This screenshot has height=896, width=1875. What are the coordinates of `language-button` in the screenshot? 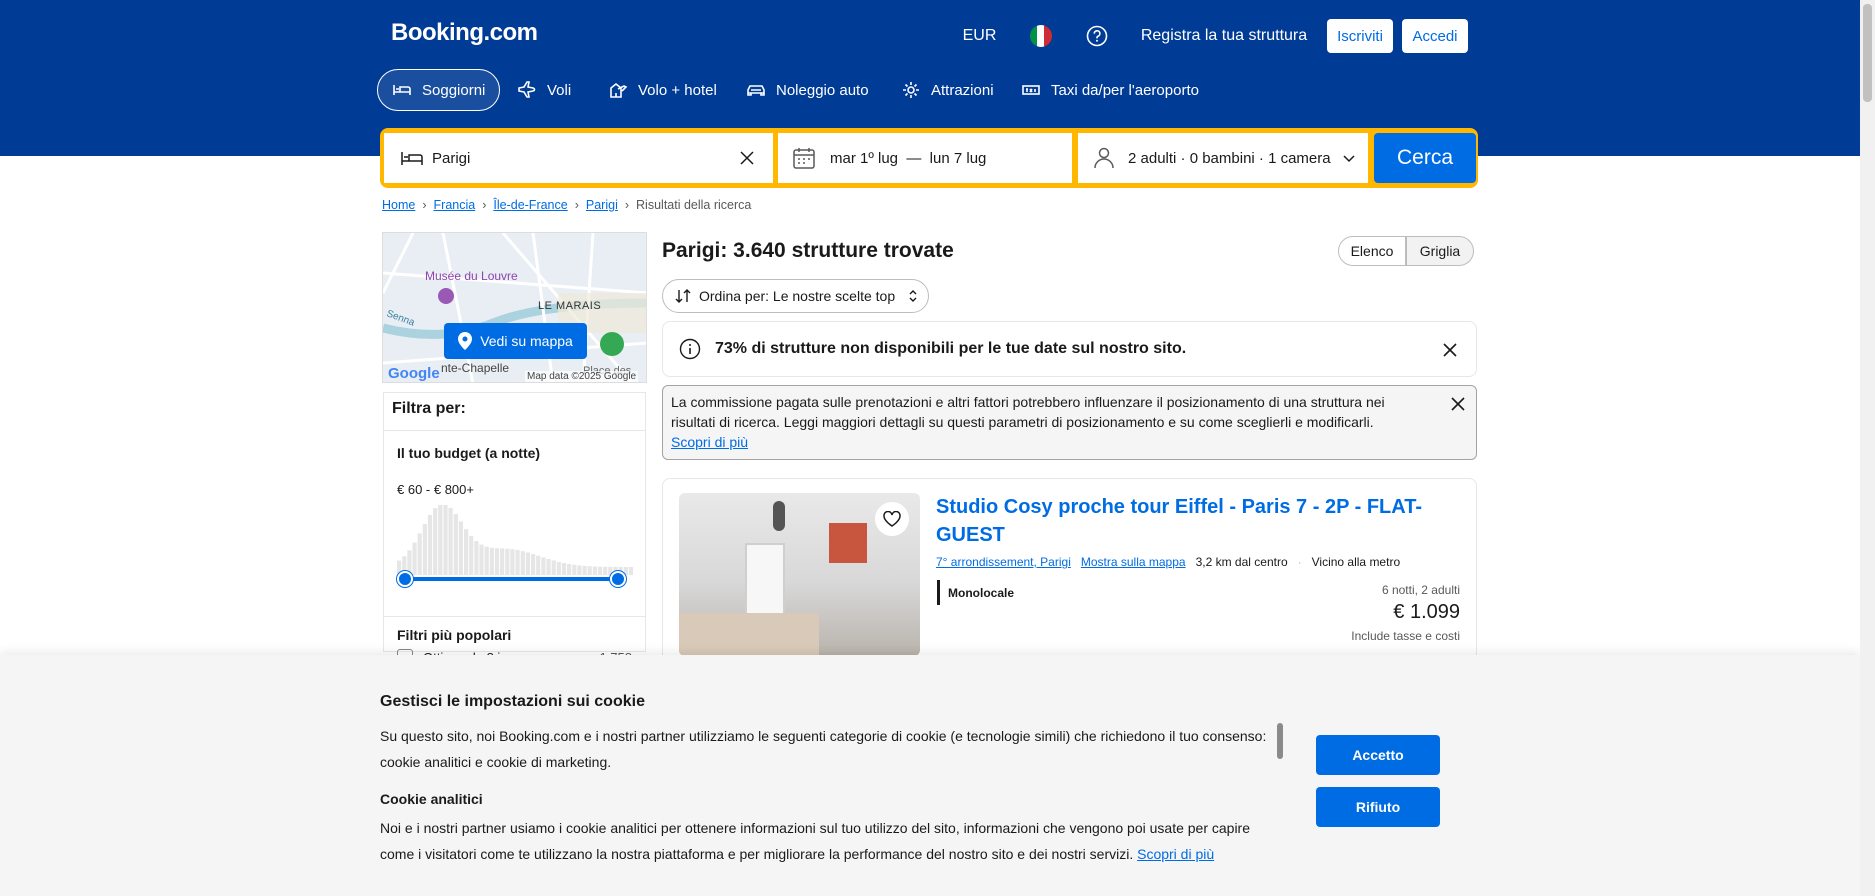 It's located at (1041, 36).